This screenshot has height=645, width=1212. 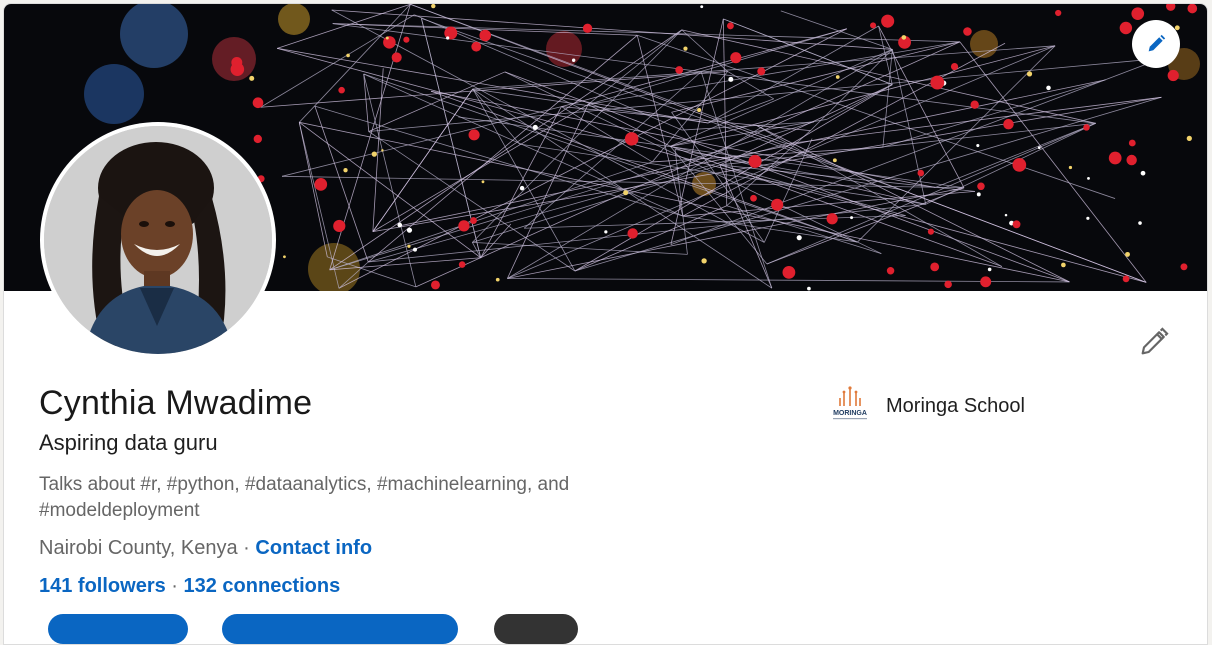 What do you see at coordinates (205, 548) in the screenshot?
I see `location-row: Nairobi County, Kenya · Contact info` at bounding box center [205, 548].